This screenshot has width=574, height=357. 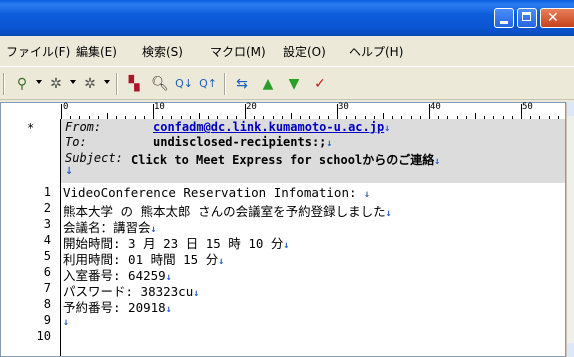 I want to click on from-value: confadm@dc.link.kumamoto-u.ac.jp↓, so click(x=271, y=127).